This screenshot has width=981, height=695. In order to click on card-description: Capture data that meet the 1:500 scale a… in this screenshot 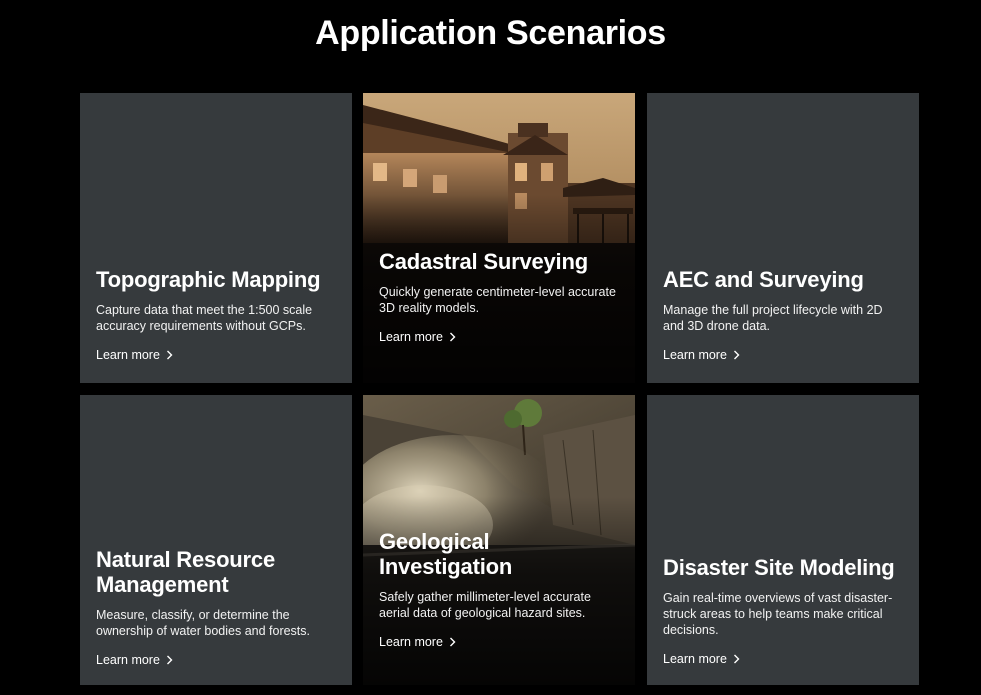, I will do `click(204, 318)`.